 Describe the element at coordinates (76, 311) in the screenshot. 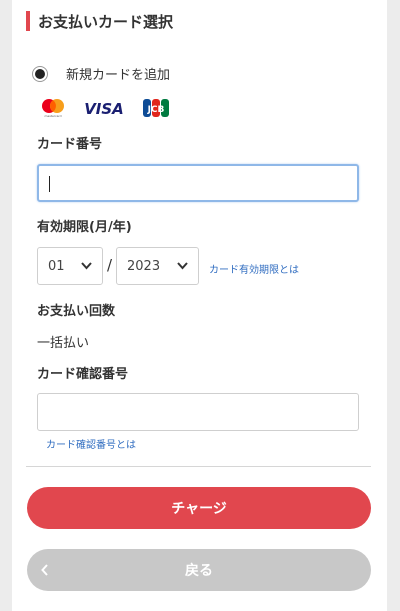

I see `payment-count-label: お支払い回数` at that location.